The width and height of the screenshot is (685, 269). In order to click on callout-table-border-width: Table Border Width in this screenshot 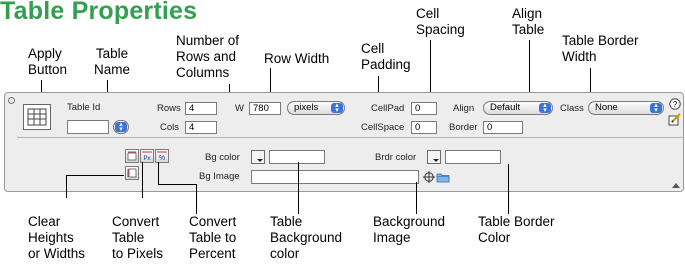, I will do `click(600, 48)`.